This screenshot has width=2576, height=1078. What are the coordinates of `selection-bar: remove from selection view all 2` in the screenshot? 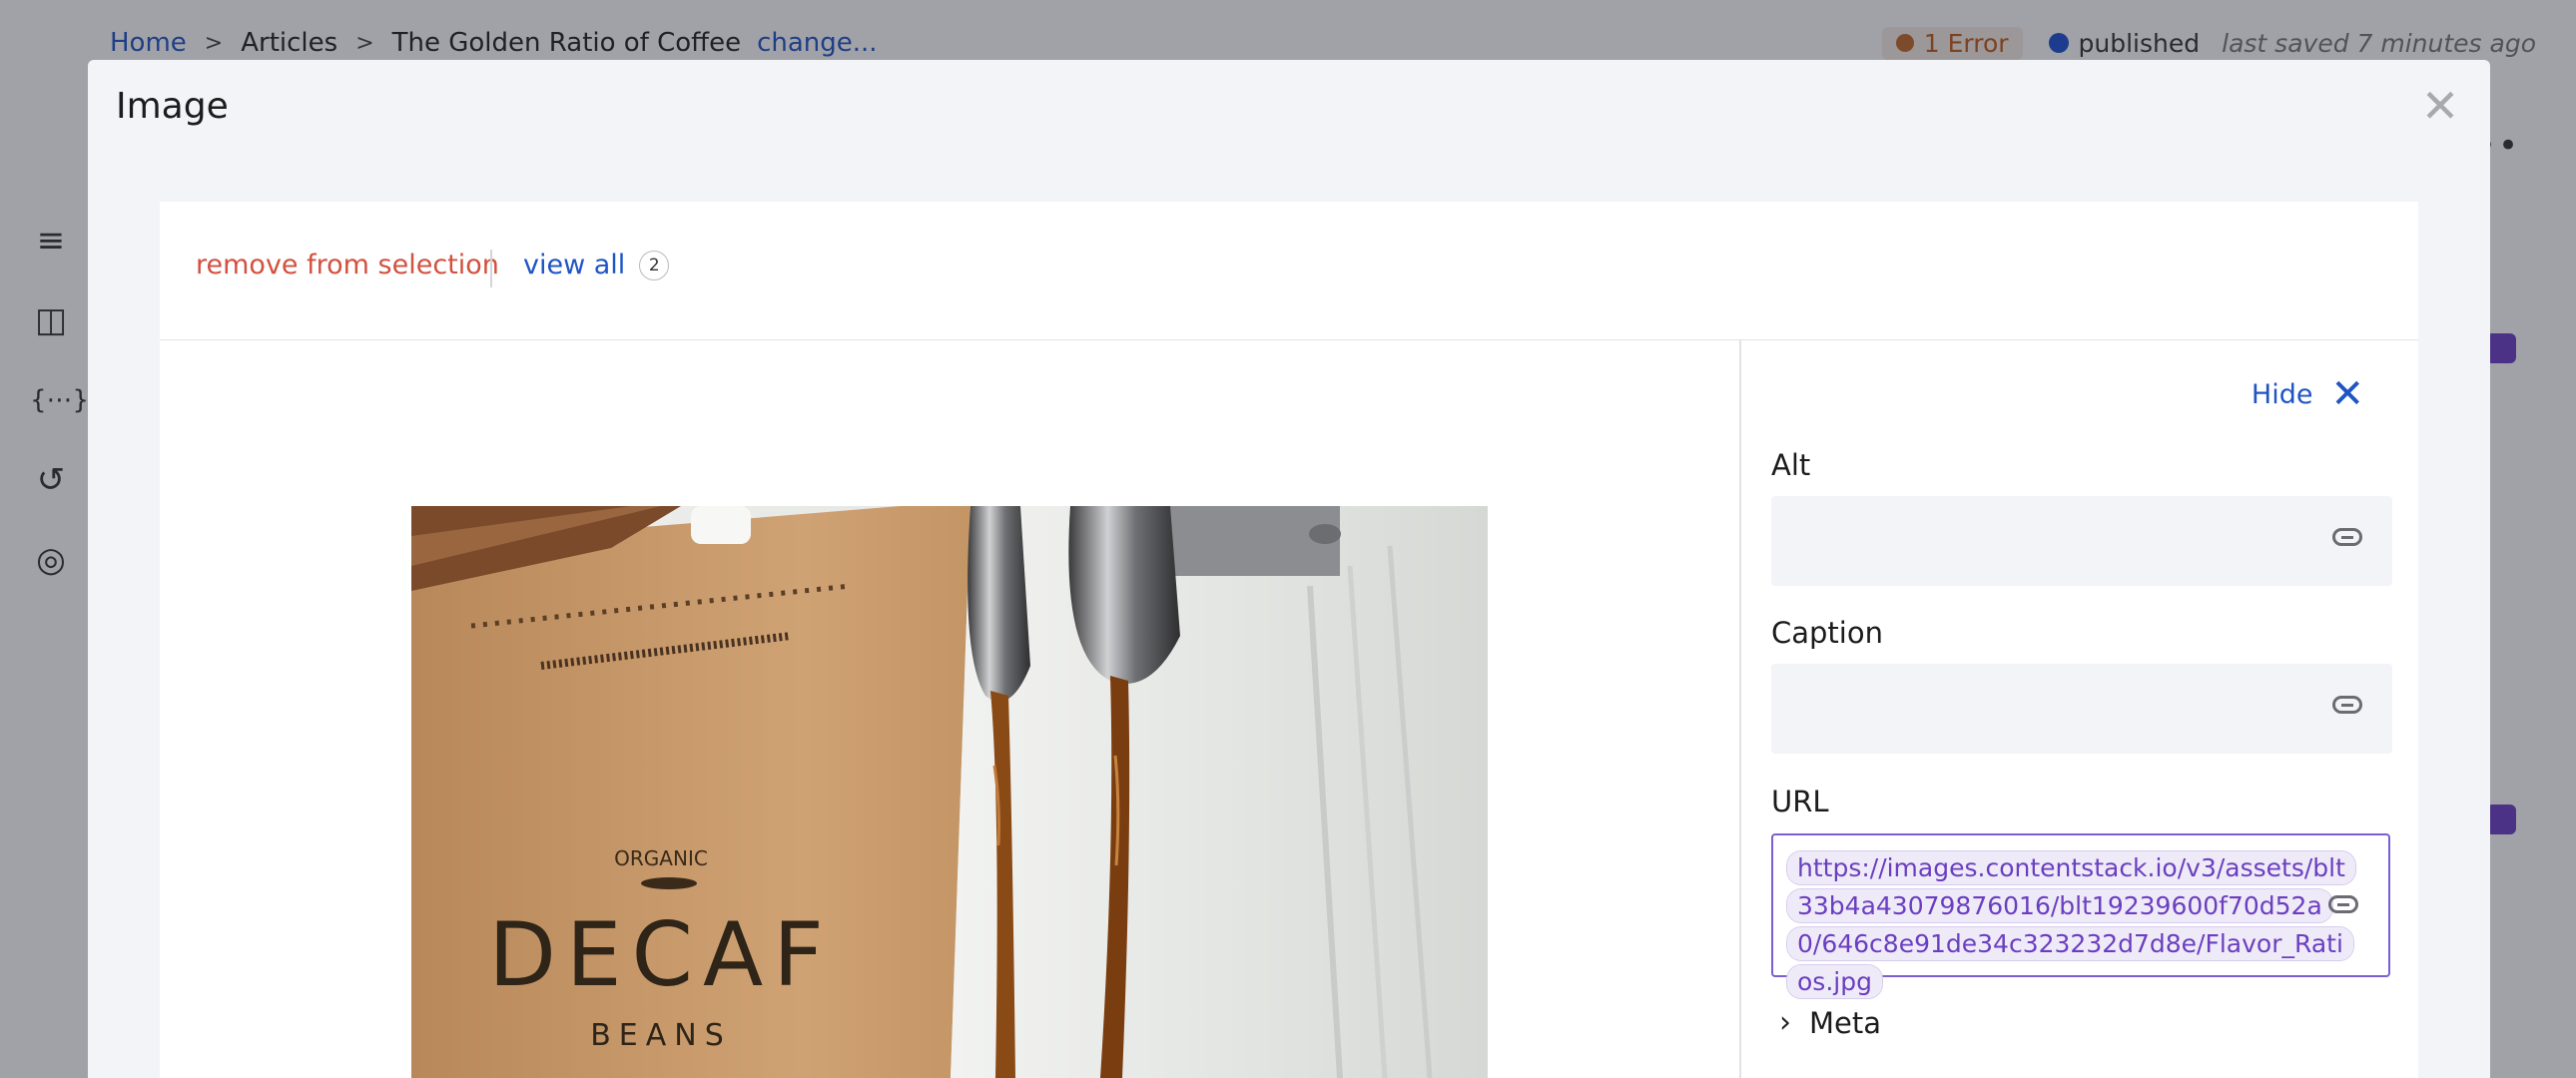 It's located at (1289, 271).